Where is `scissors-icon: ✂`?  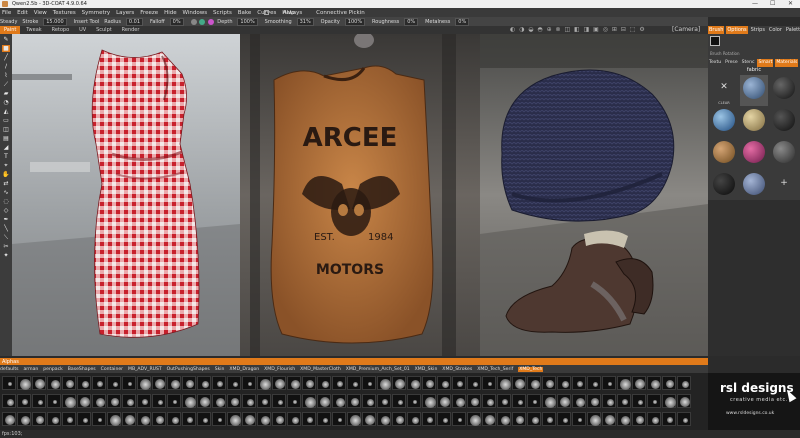
scissors-icon: ✂ is located at coordinates (6, 246).